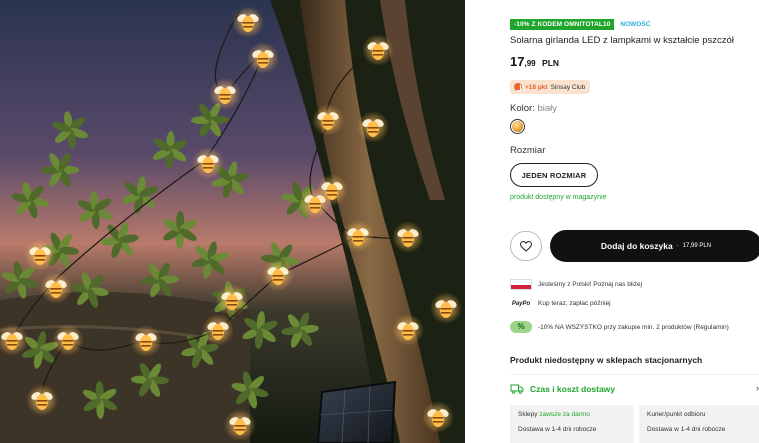 The width and height of the screenshot is (759, 443). What do you see at coordinates (521, 327) in the screenshot?
I see `discount-icon: %` at bounding box center [521, 327].